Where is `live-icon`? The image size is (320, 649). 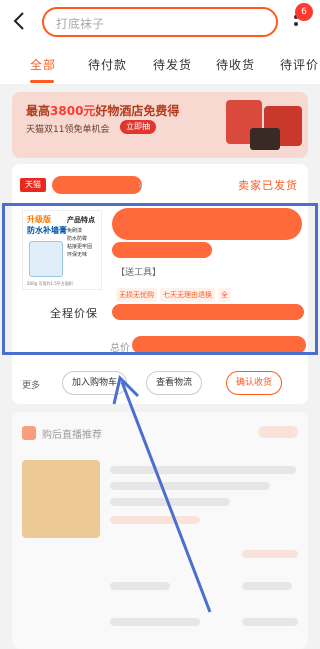
live-icon is located at coordinates (29, 433).